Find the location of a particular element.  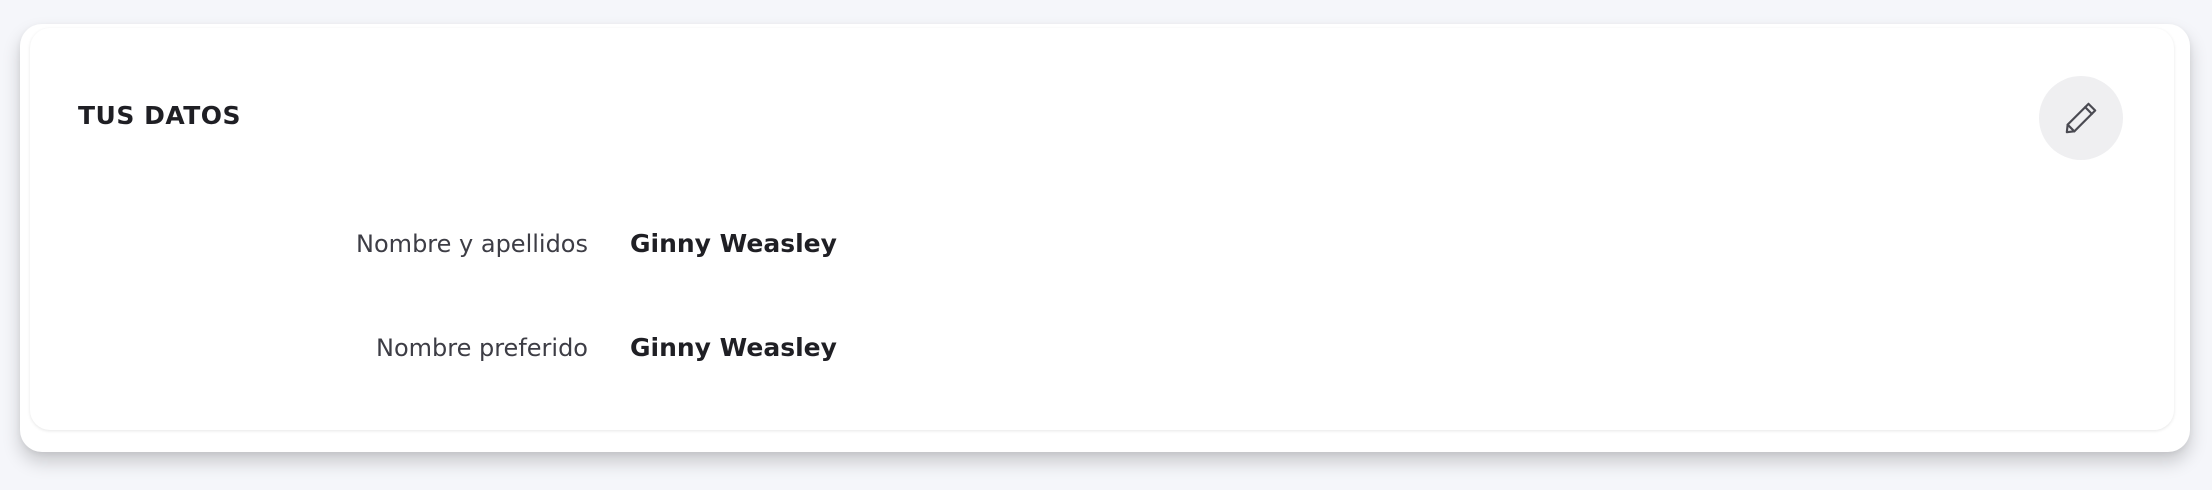

field-label-preferred-name: Nombre preferido is located at coordinates (482, 348).